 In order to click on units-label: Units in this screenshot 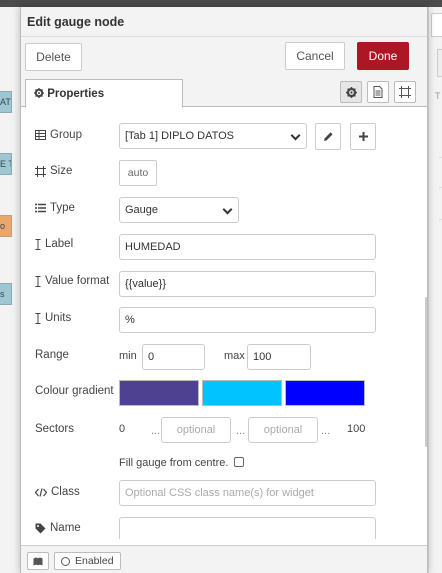, I will do `click(53, 318)`.